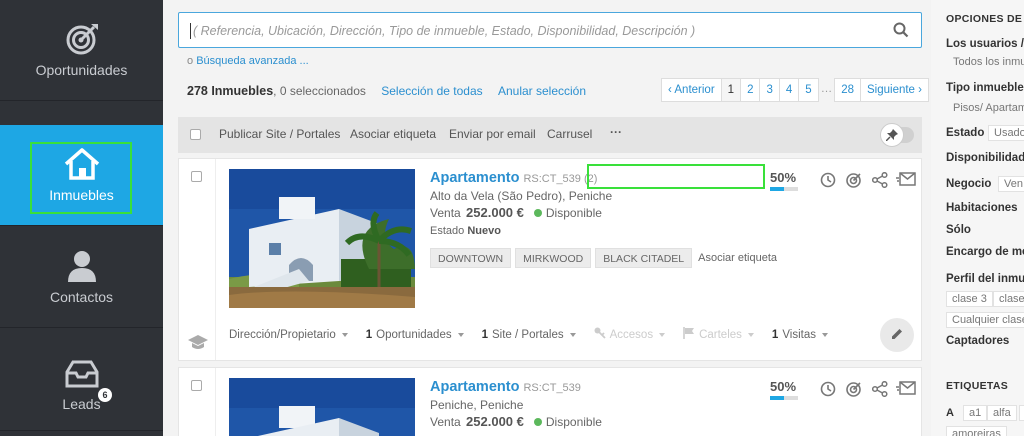 The width and height of the screenshot is (1024, 436). I want to click on leads-badge: 6, so click(105, 395).